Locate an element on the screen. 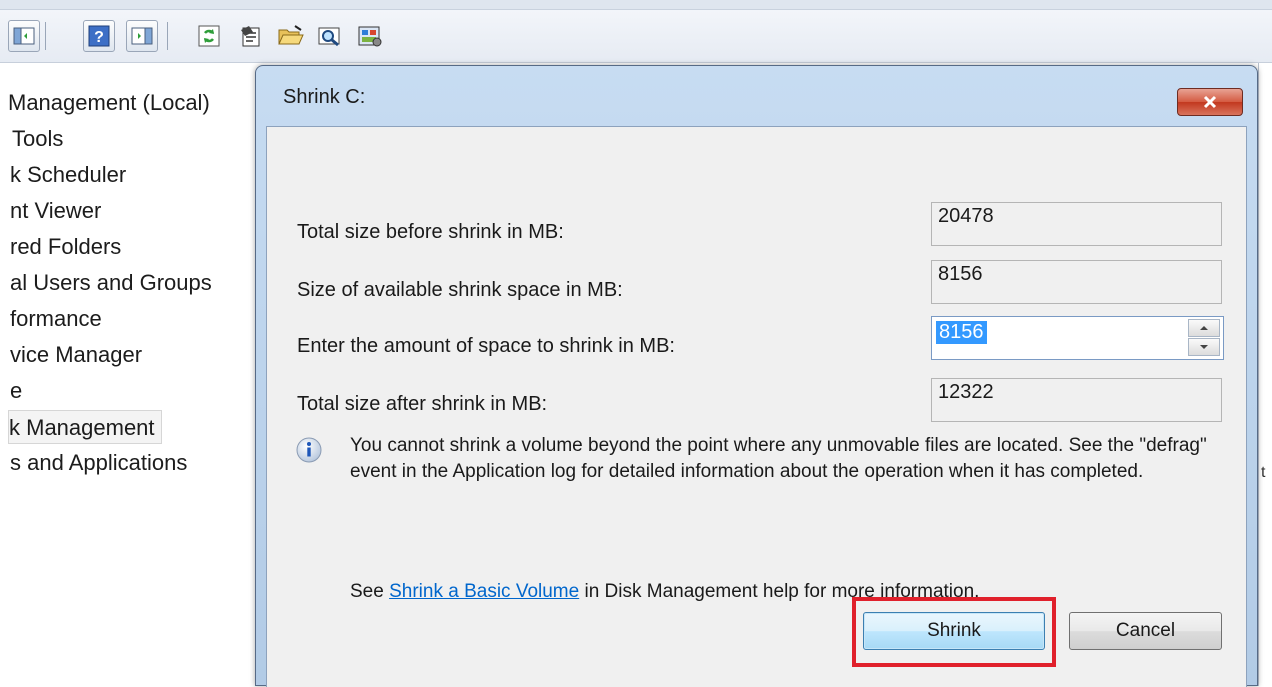 The height and width of the screenshot is (687, 1272). tree-item-disk-management: k Management is located at coordinates (85, 427).